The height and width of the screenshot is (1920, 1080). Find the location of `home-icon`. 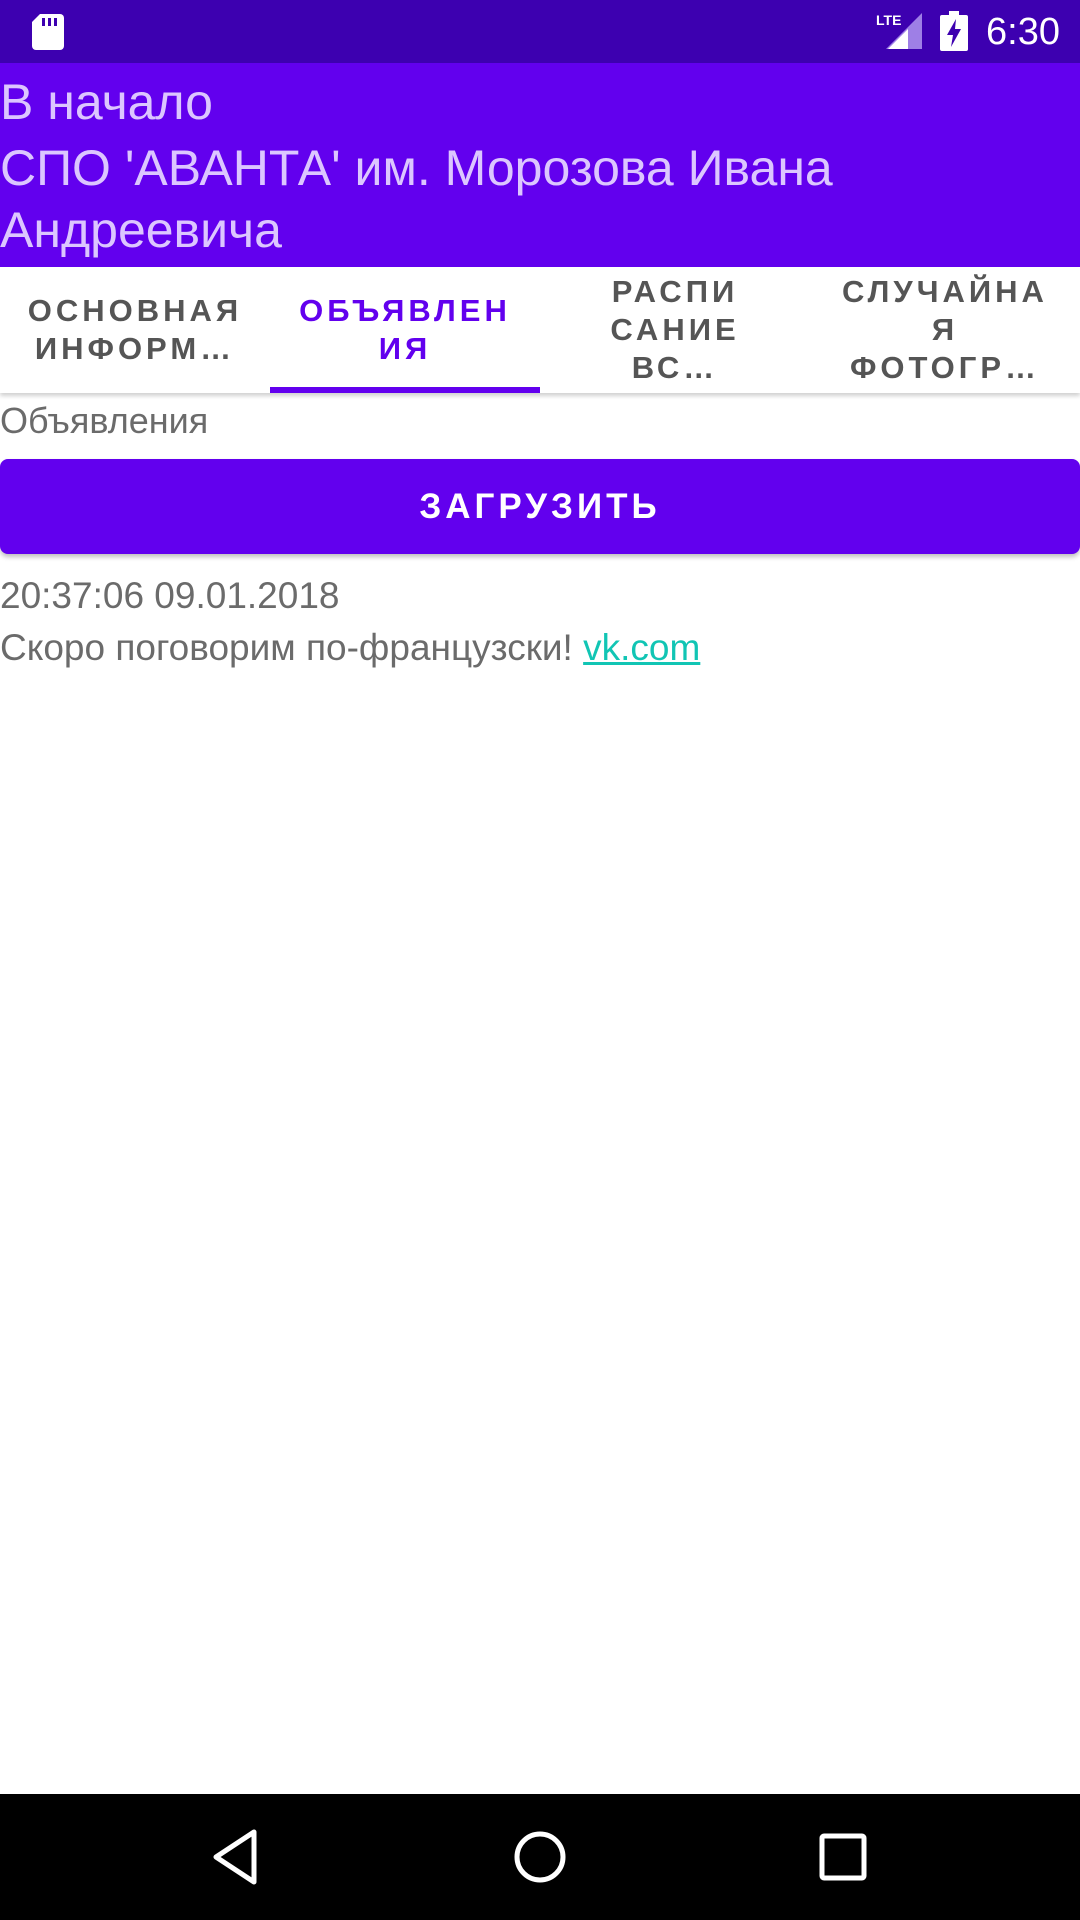

home-icon is located at coordinates (540, 1857).